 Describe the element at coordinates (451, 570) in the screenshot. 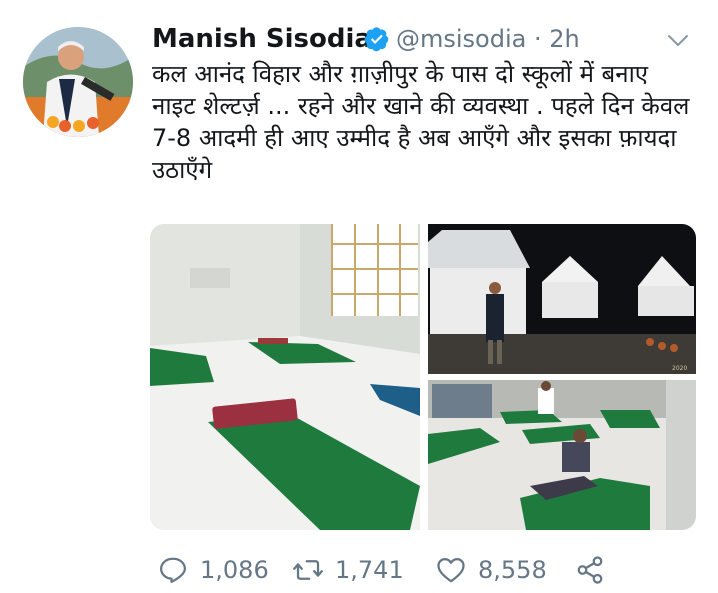

I see `heart-icon` at that location.